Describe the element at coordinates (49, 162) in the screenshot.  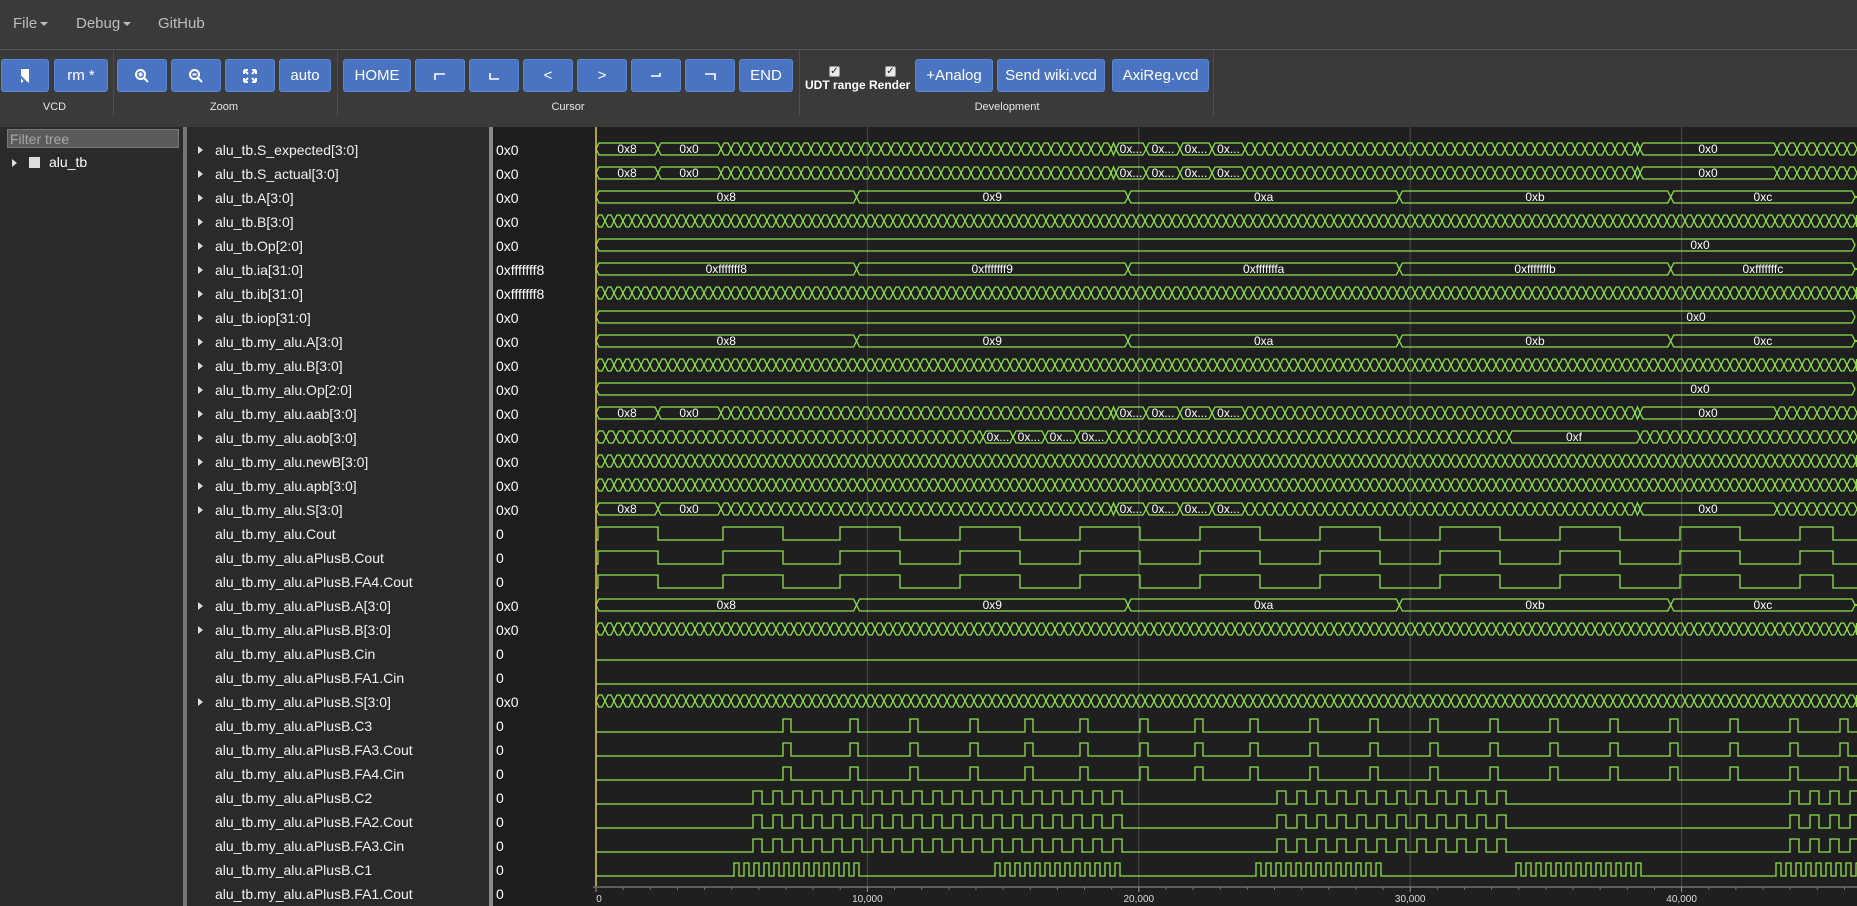
I see `tree-node-alu-tb: alu_tb` at that location.